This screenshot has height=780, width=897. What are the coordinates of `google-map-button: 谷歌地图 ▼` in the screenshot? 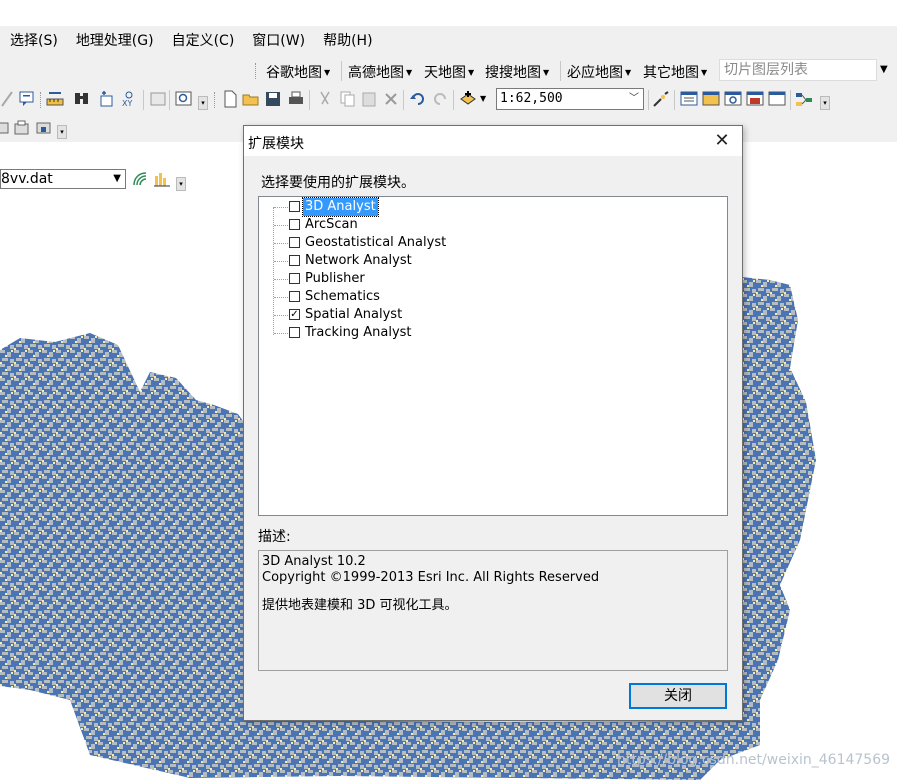 It's located at (298, 72).